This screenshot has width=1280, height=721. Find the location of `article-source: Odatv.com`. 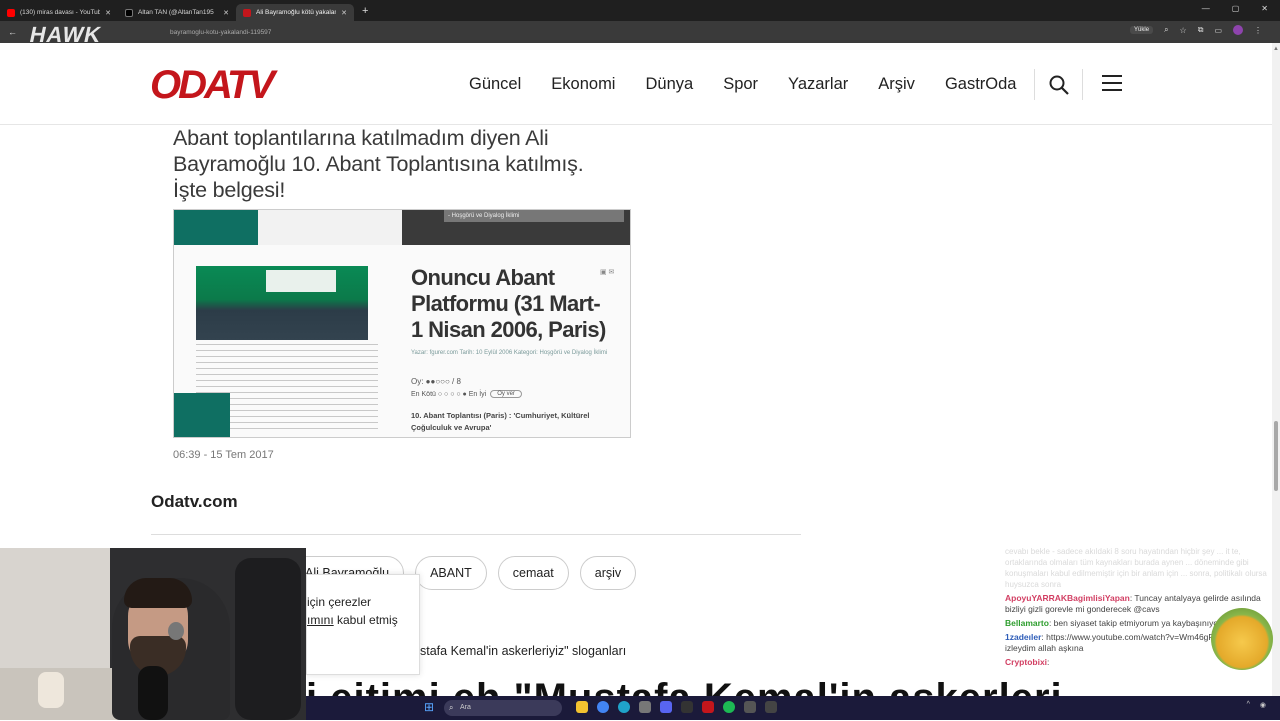

article-source: Odatv.com is located at coordinates (194, 501).